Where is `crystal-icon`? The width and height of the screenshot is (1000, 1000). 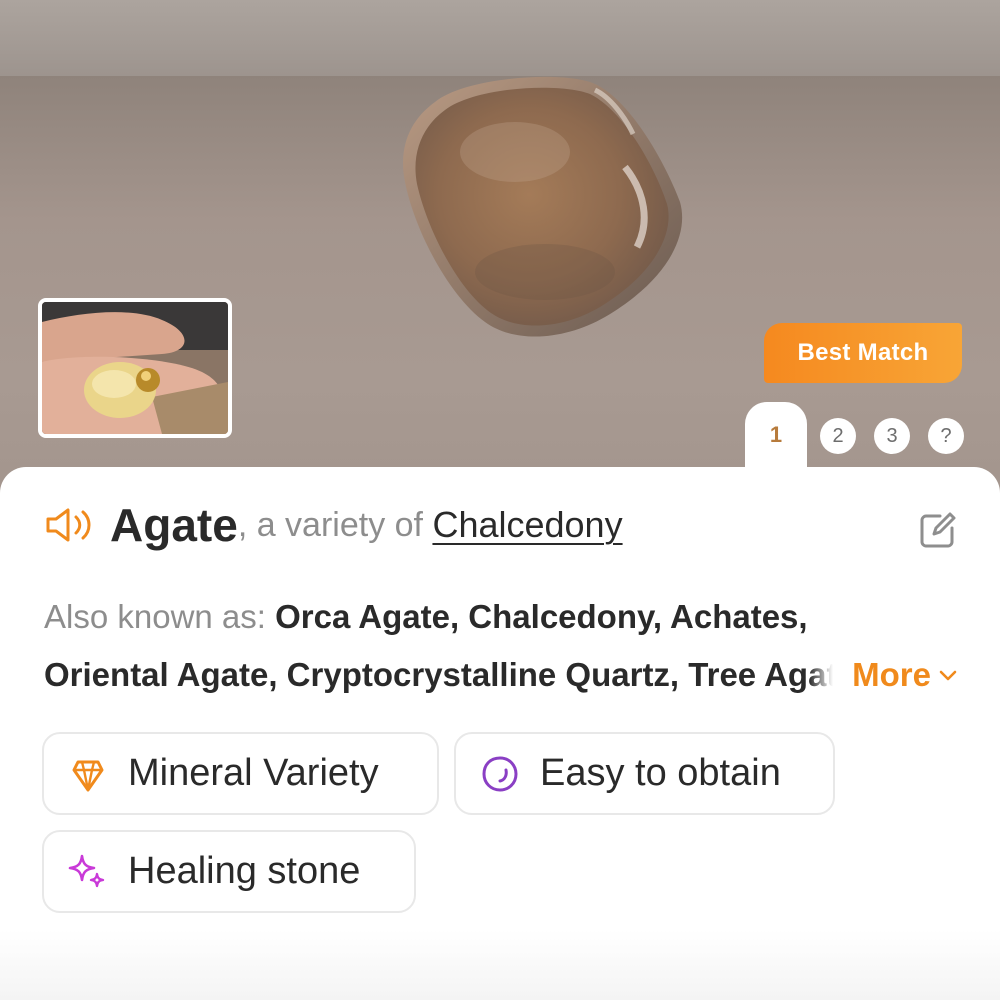
crystal-icon is located at coordinates (88, 775).